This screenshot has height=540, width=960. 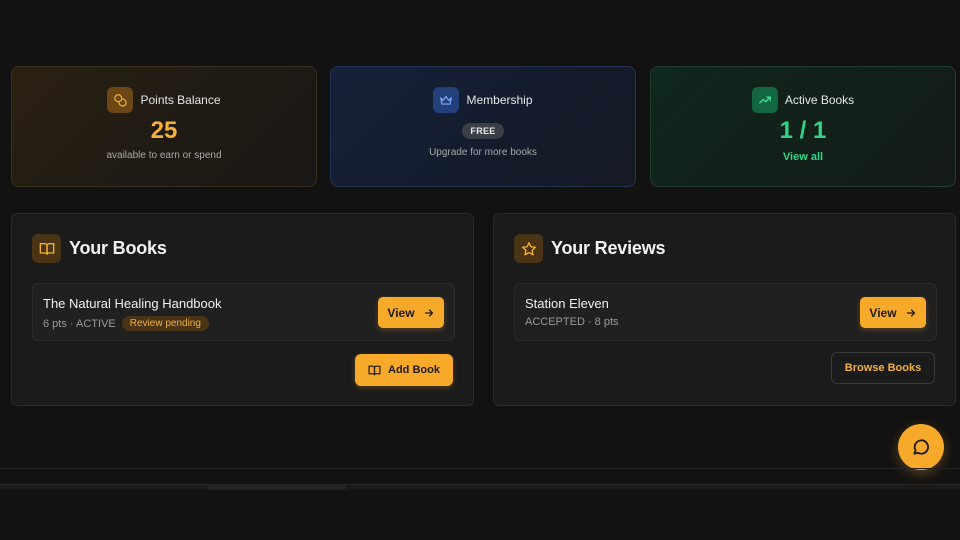 I want to click on add-book-button: Add Book, so click(x=404, y=370).